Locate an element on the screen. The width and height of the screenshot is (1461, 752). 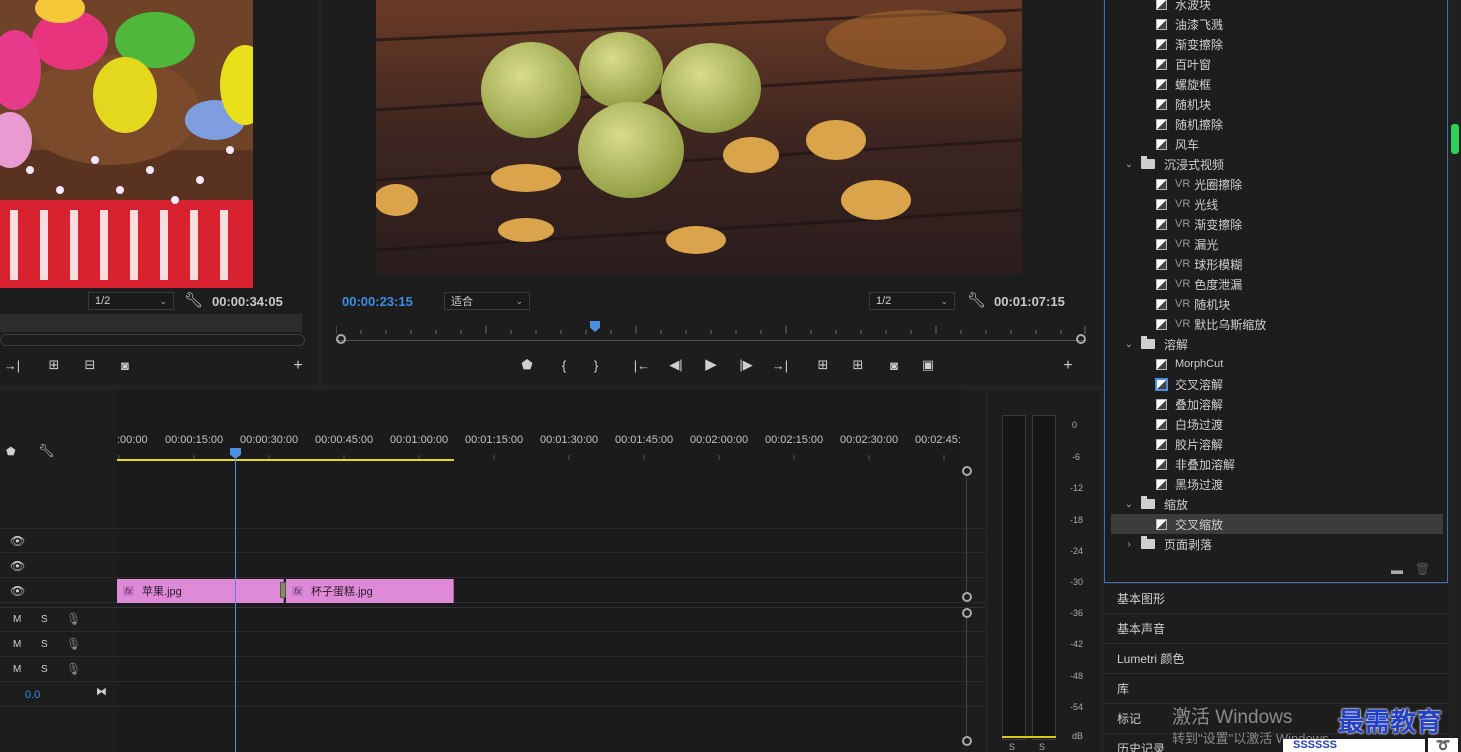
marker-icon: ⬟ is located at coordinates (11, 451).